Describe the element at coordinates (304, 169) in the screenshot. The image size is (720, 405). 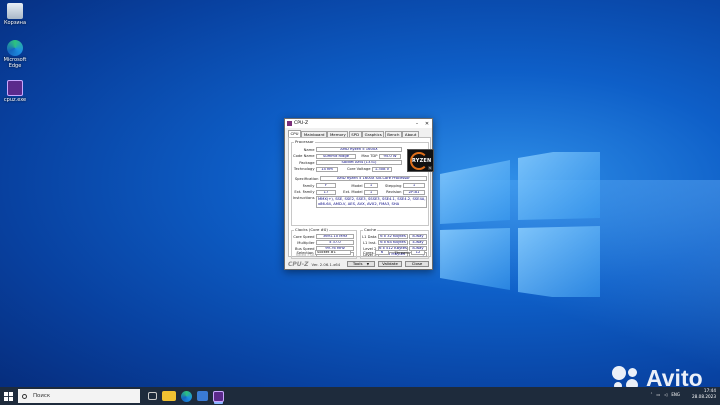
I see `technology-label: Technology` at that location.